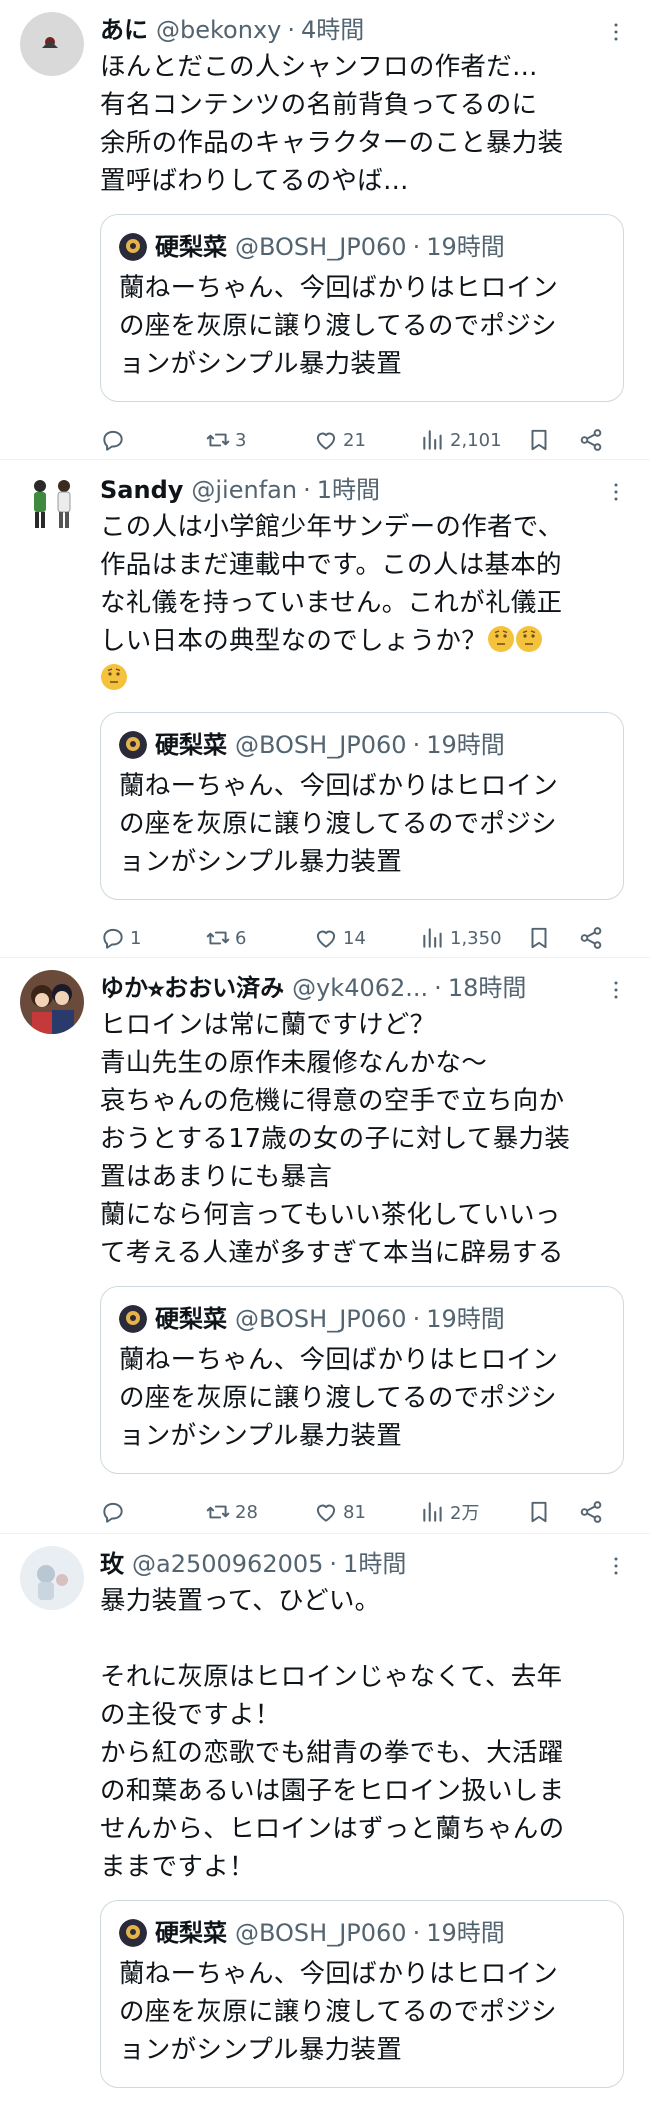  I want to click on display-name: 玫, so click(112, 1564).